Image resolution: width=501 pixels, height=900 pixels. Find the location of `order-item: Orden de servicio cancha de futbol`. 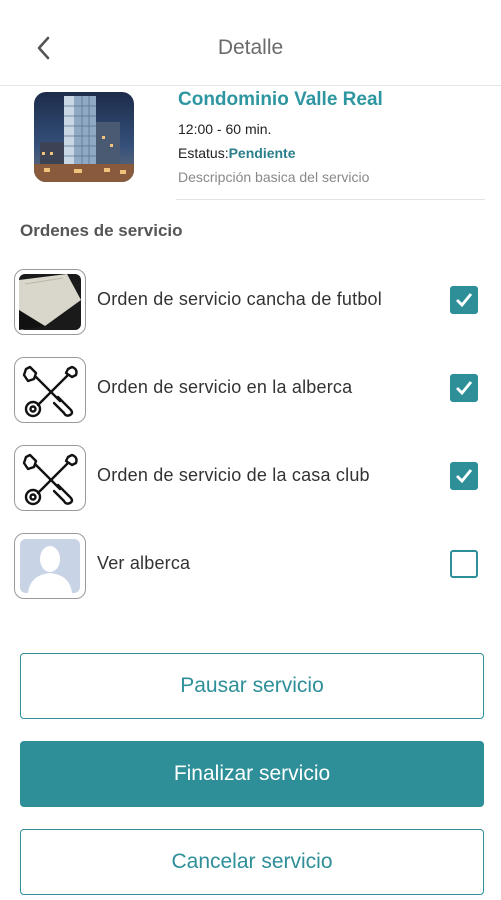

order-item: Orden de servicio cancha de futbol is located at coordinates (251, 302).